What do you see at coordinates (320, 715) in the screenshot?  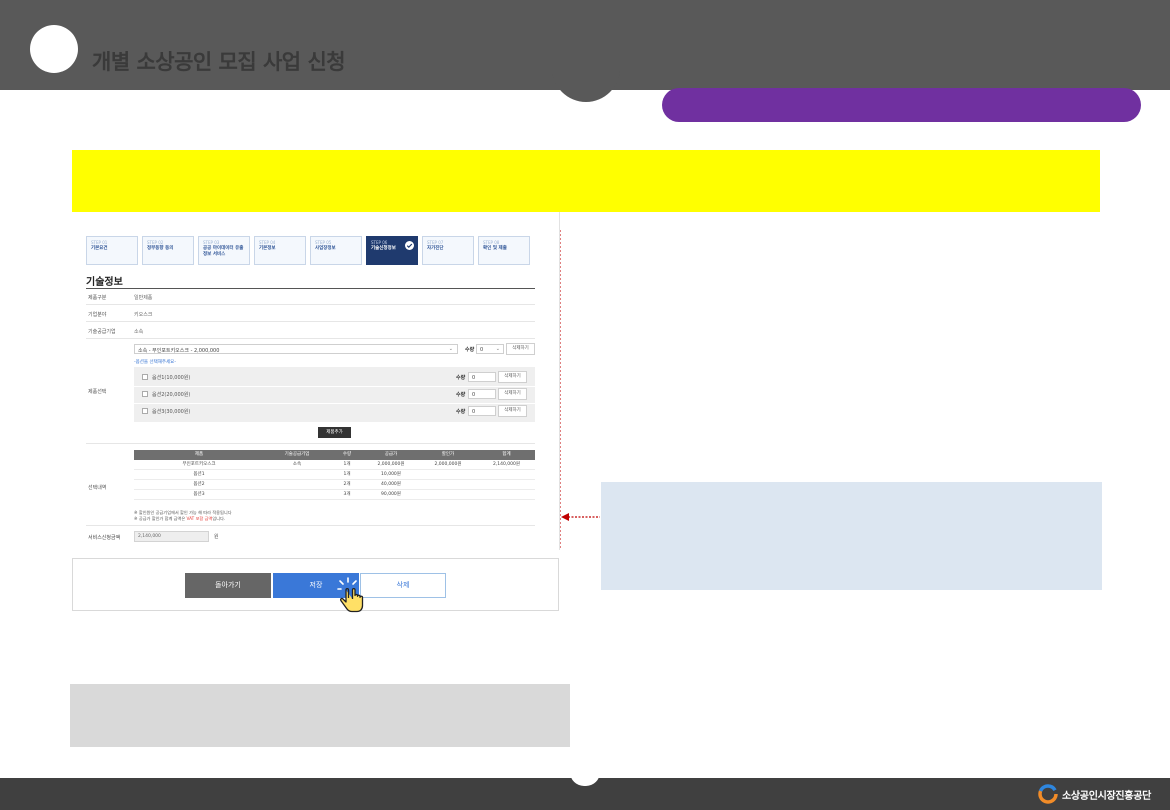 I see `caption-box` at bounding box center [320, 715].